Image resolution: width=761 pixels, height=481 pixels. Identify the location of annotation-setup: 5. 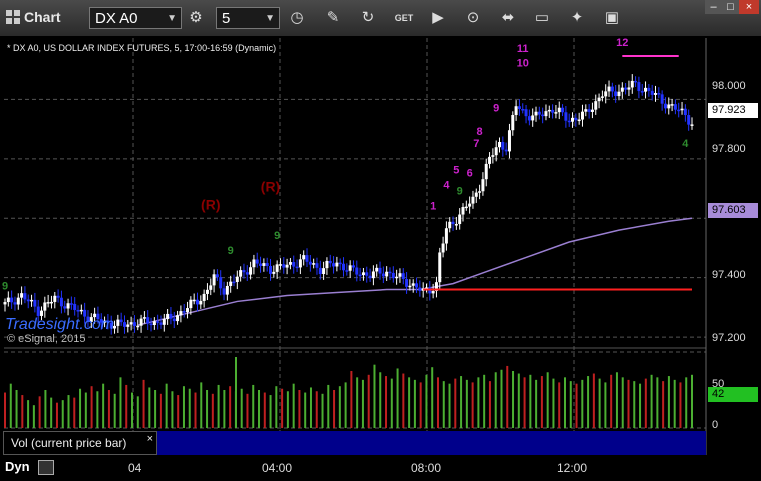
(456, 171).